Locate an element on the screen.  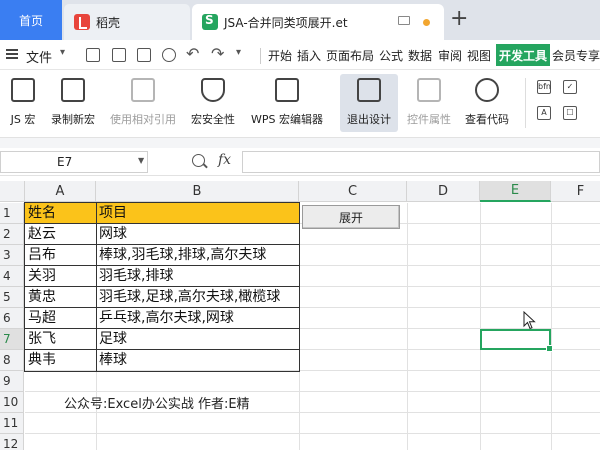
row-header: 11 is located at coordinates (12, 423).